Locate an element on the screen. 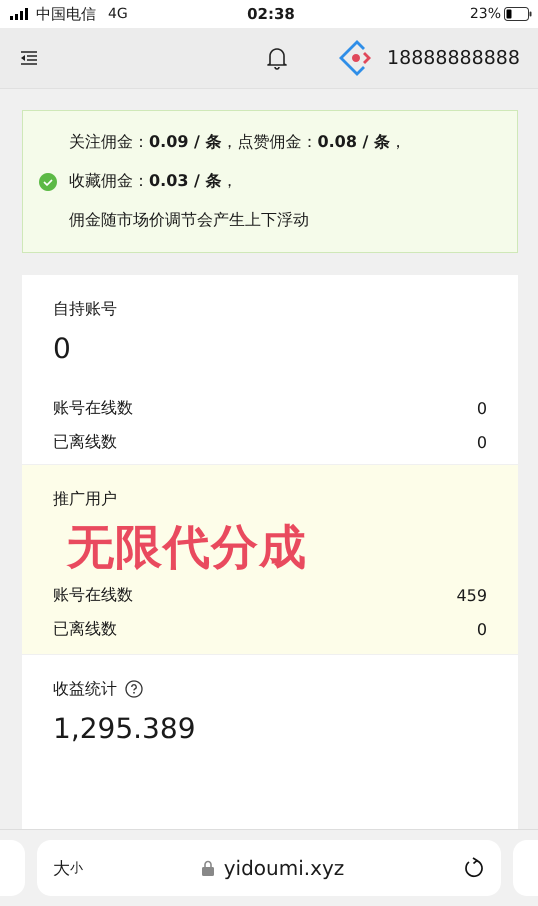  battery-percent: 23% is located at coordinates (485, 14).